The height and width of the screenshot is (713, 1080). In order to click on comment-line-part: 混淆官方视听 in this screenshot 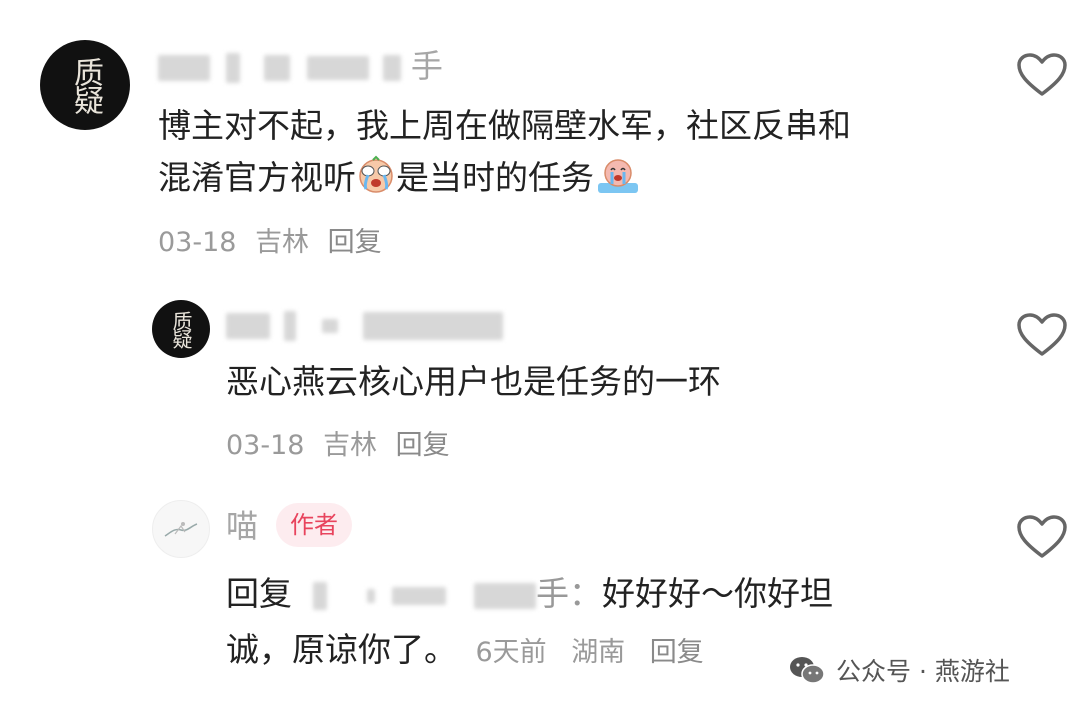, I will do `click(257, 177)`.